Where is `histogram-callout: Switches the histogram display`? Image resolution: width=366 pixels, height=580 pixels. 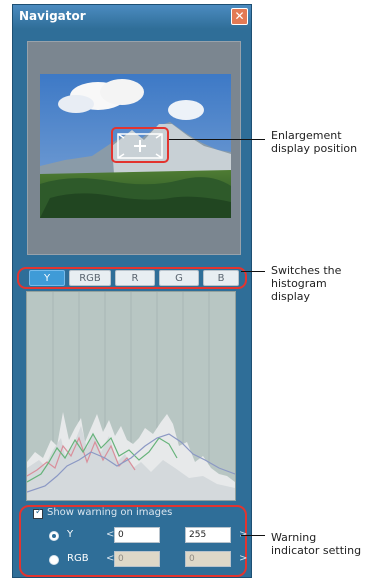
histogram-callout: Switches the histogram display is located at coordinates (306, 283).